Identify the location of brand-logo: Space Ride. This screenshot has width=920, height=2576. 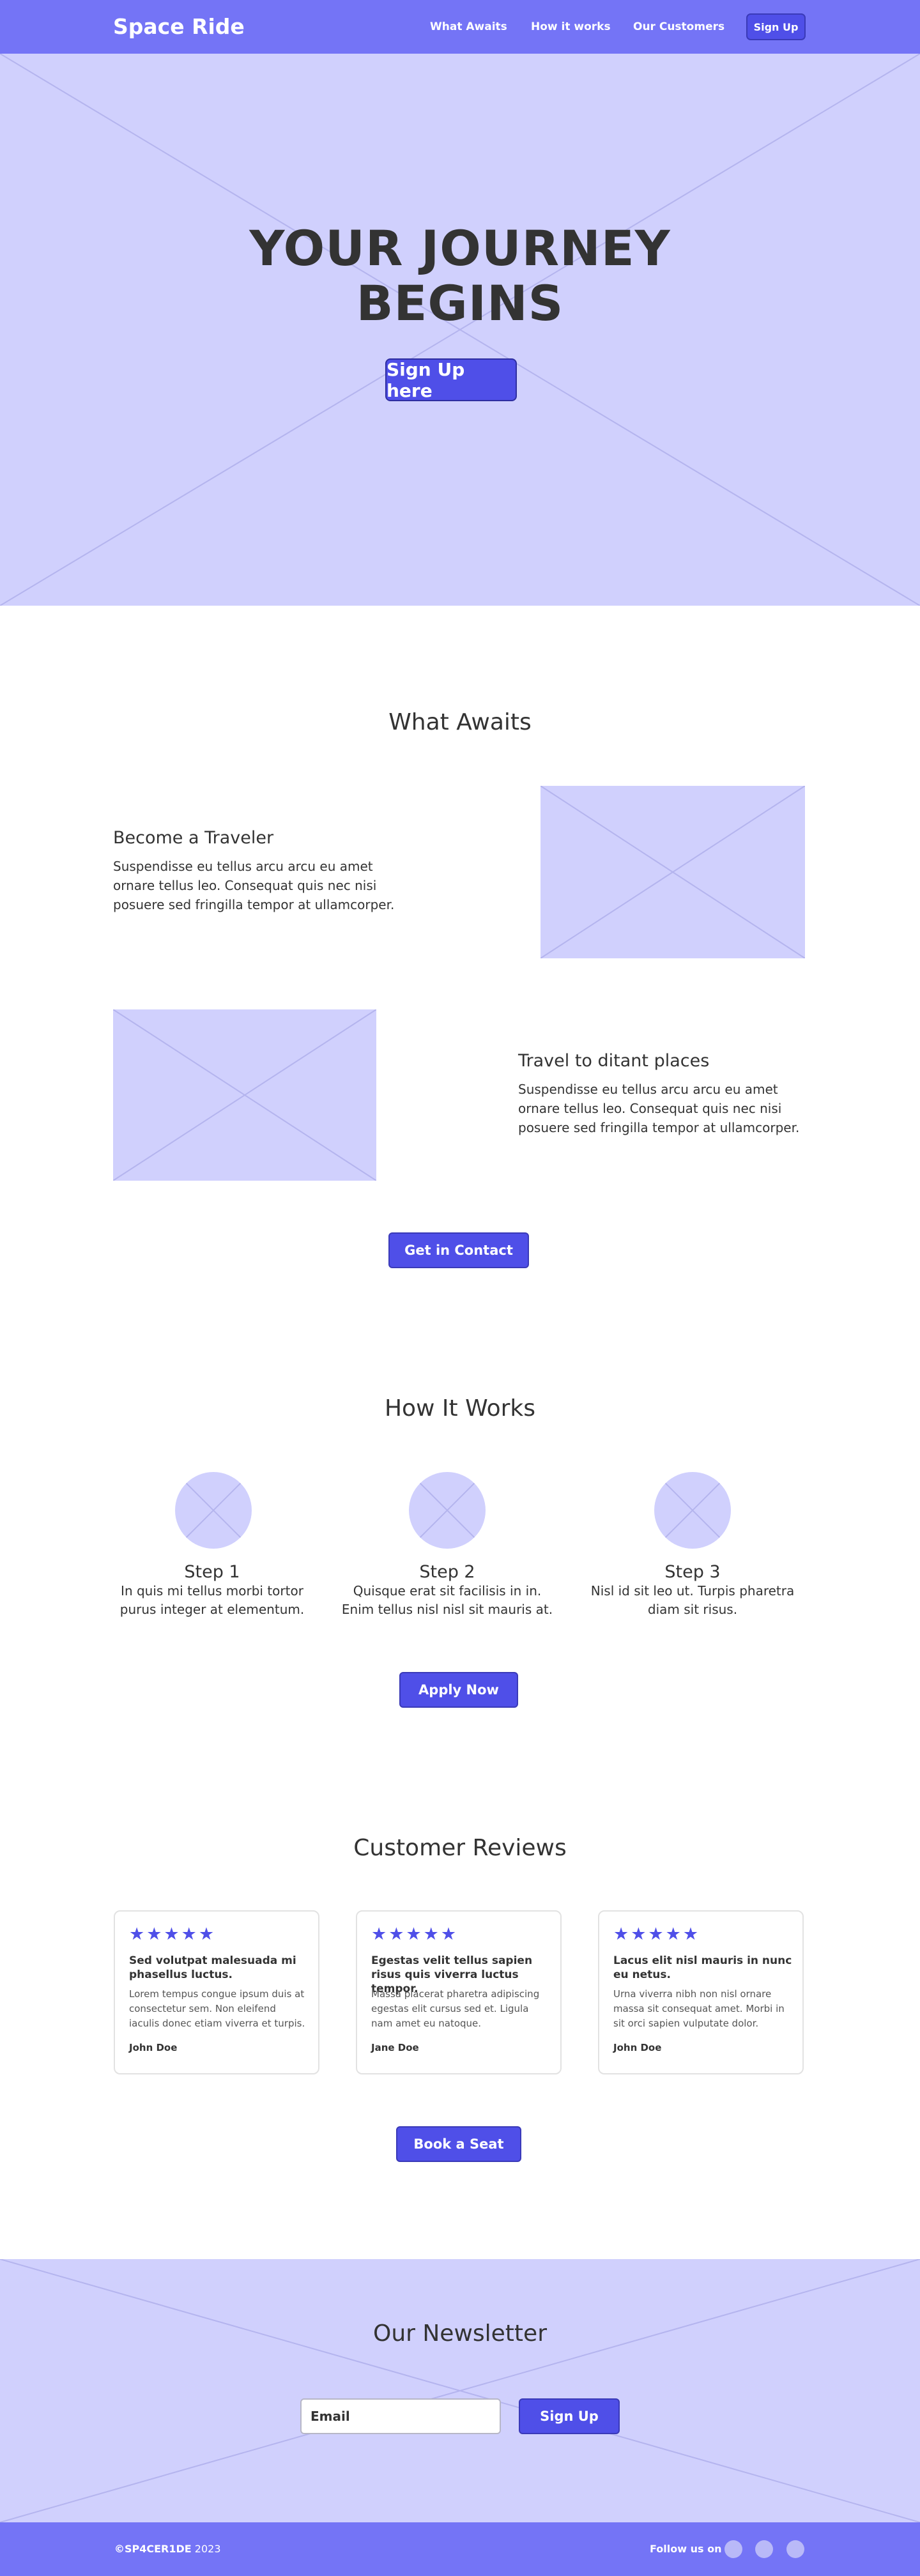
(179, 27).